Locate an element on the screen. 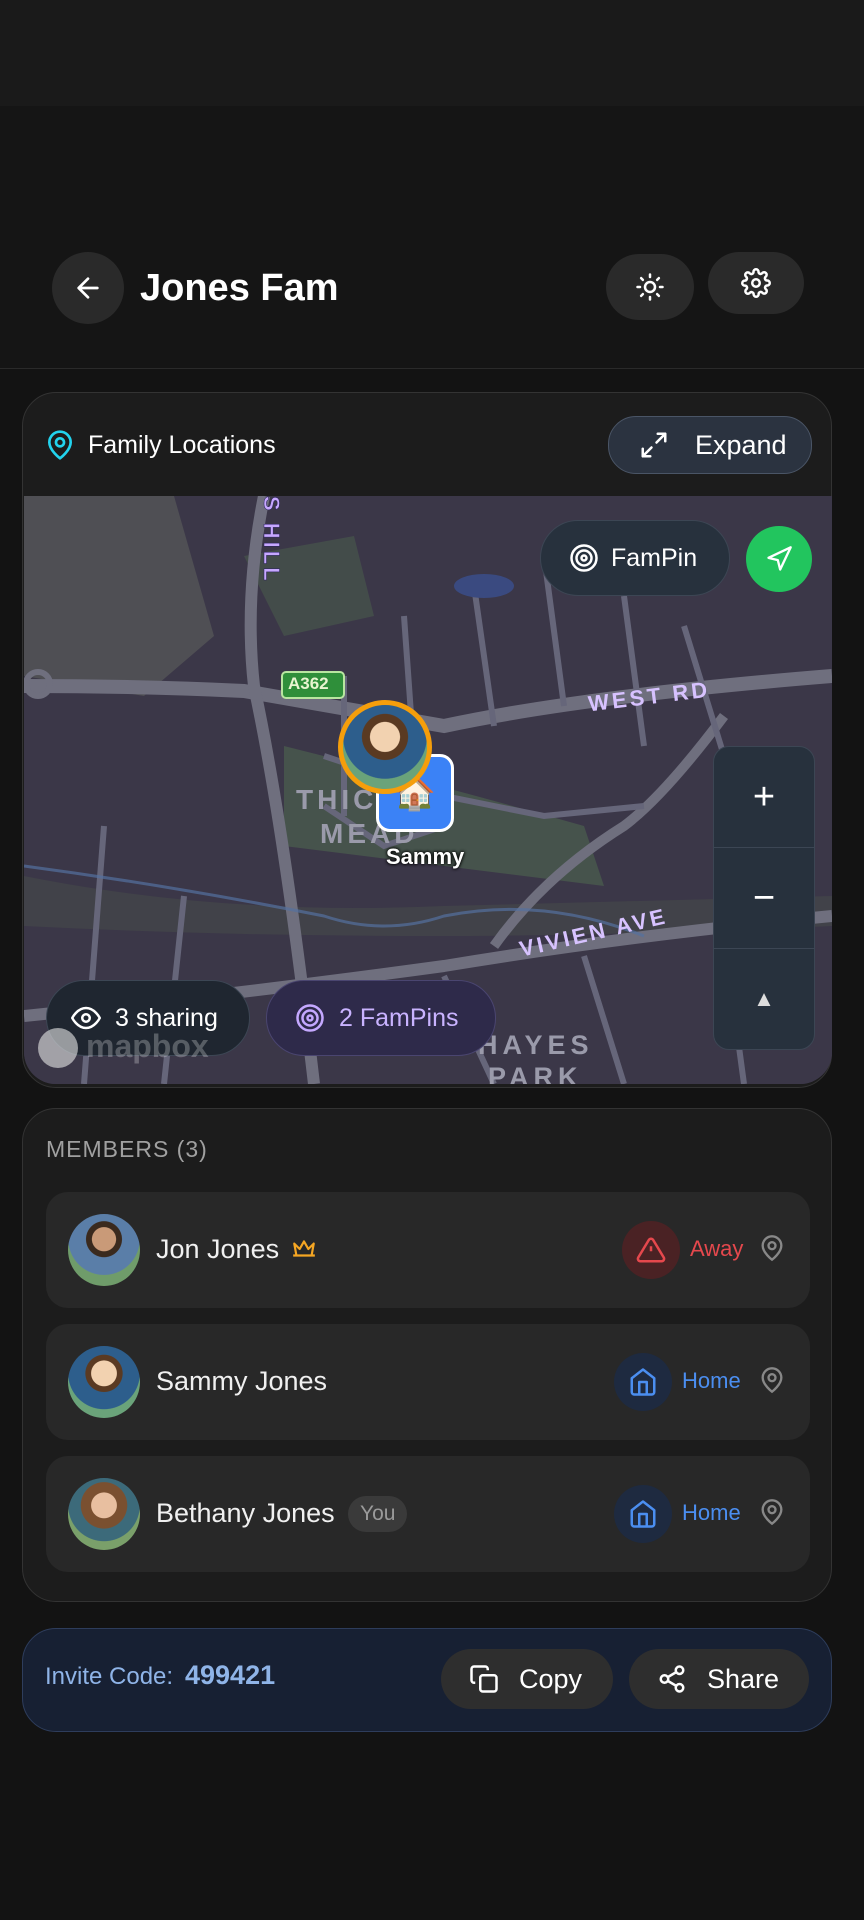 This screenshot has height=1920, width=864. invite-code-bar: Invite Code: 499421 Copy Share is located at coordinates (427, 1680).